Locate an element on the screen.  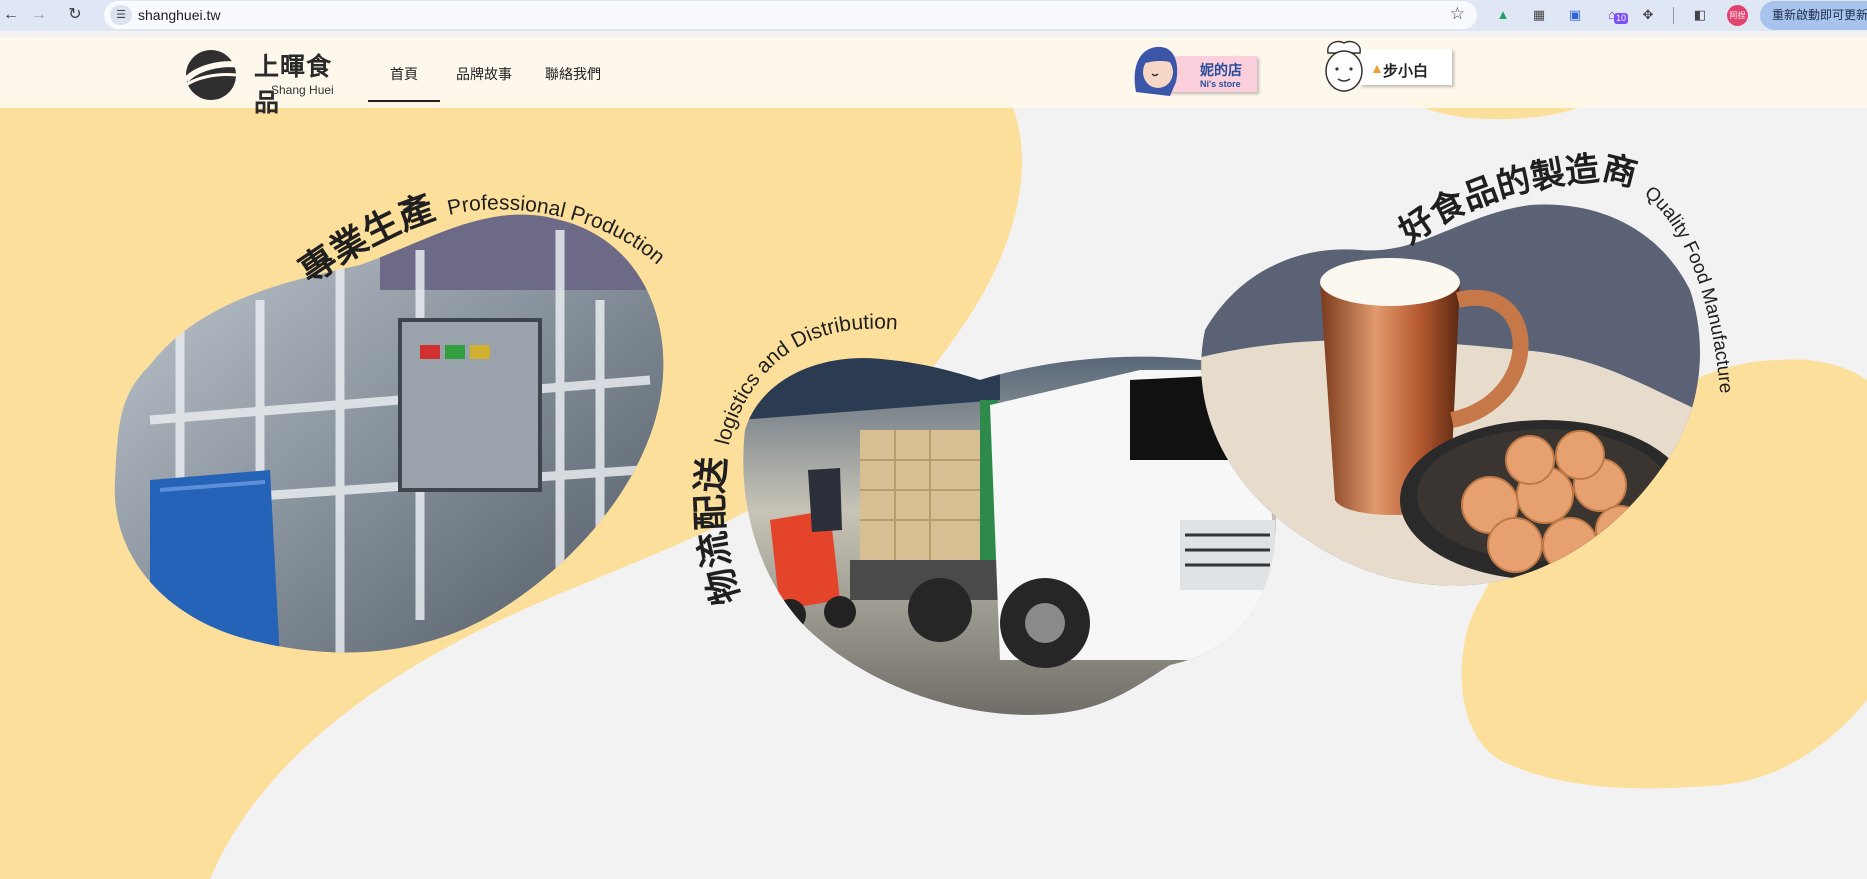
forward-arrow-icon: → is located at coordinates (39, 15).